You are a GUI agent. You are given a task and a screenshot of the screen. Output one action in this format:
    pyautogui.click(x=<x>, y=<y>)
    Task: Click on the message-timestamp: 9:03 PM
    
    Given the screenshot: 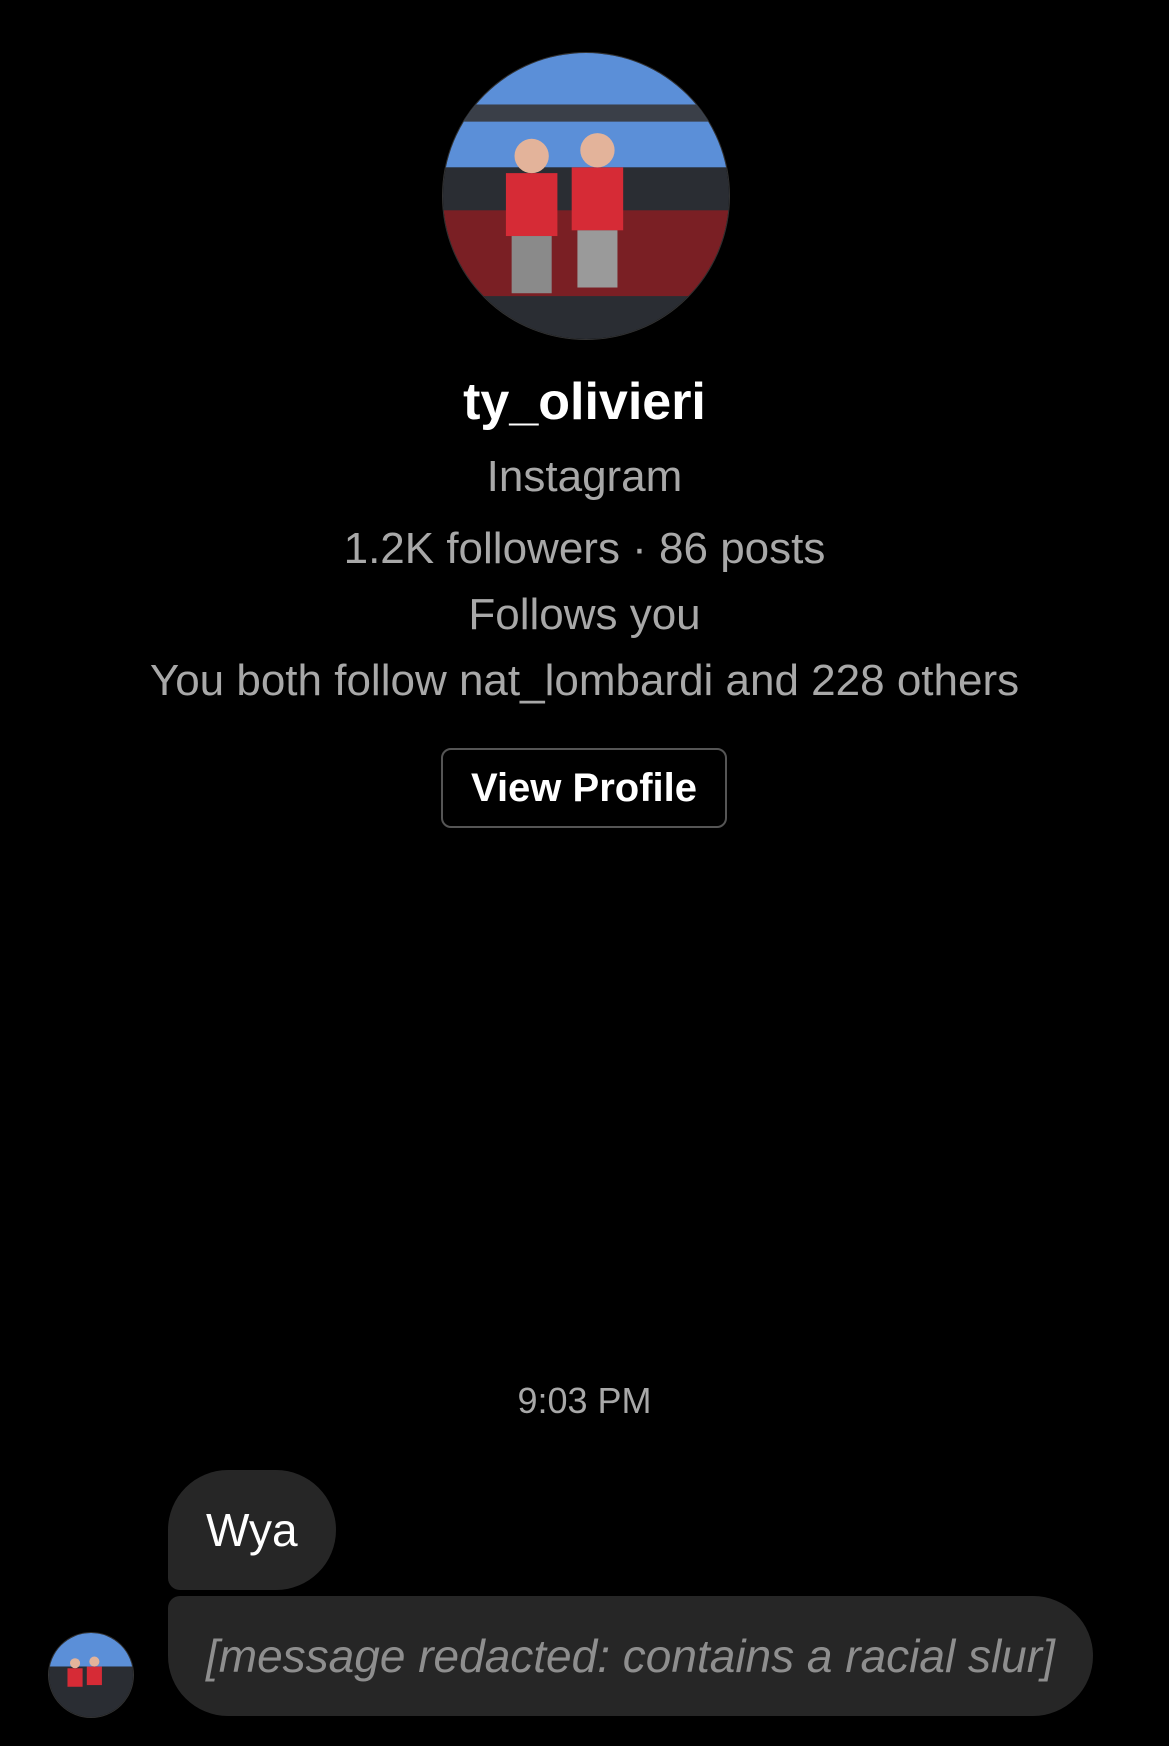 What is the action you would take?
    pyautogui.click(x=584, y=1400)
    